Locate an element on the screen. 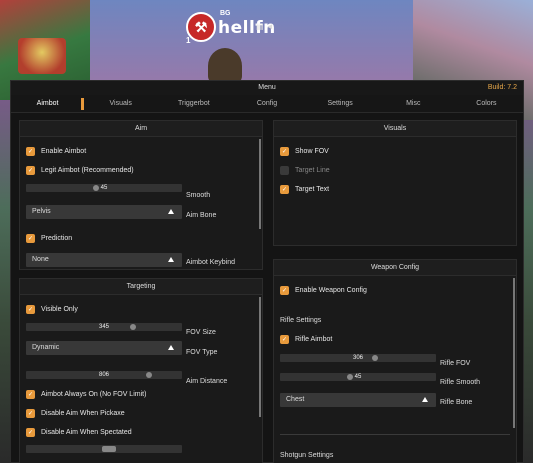 This screenshot has height=463, width=533. tab-settings: Settings is located at coordinates (340, 103).